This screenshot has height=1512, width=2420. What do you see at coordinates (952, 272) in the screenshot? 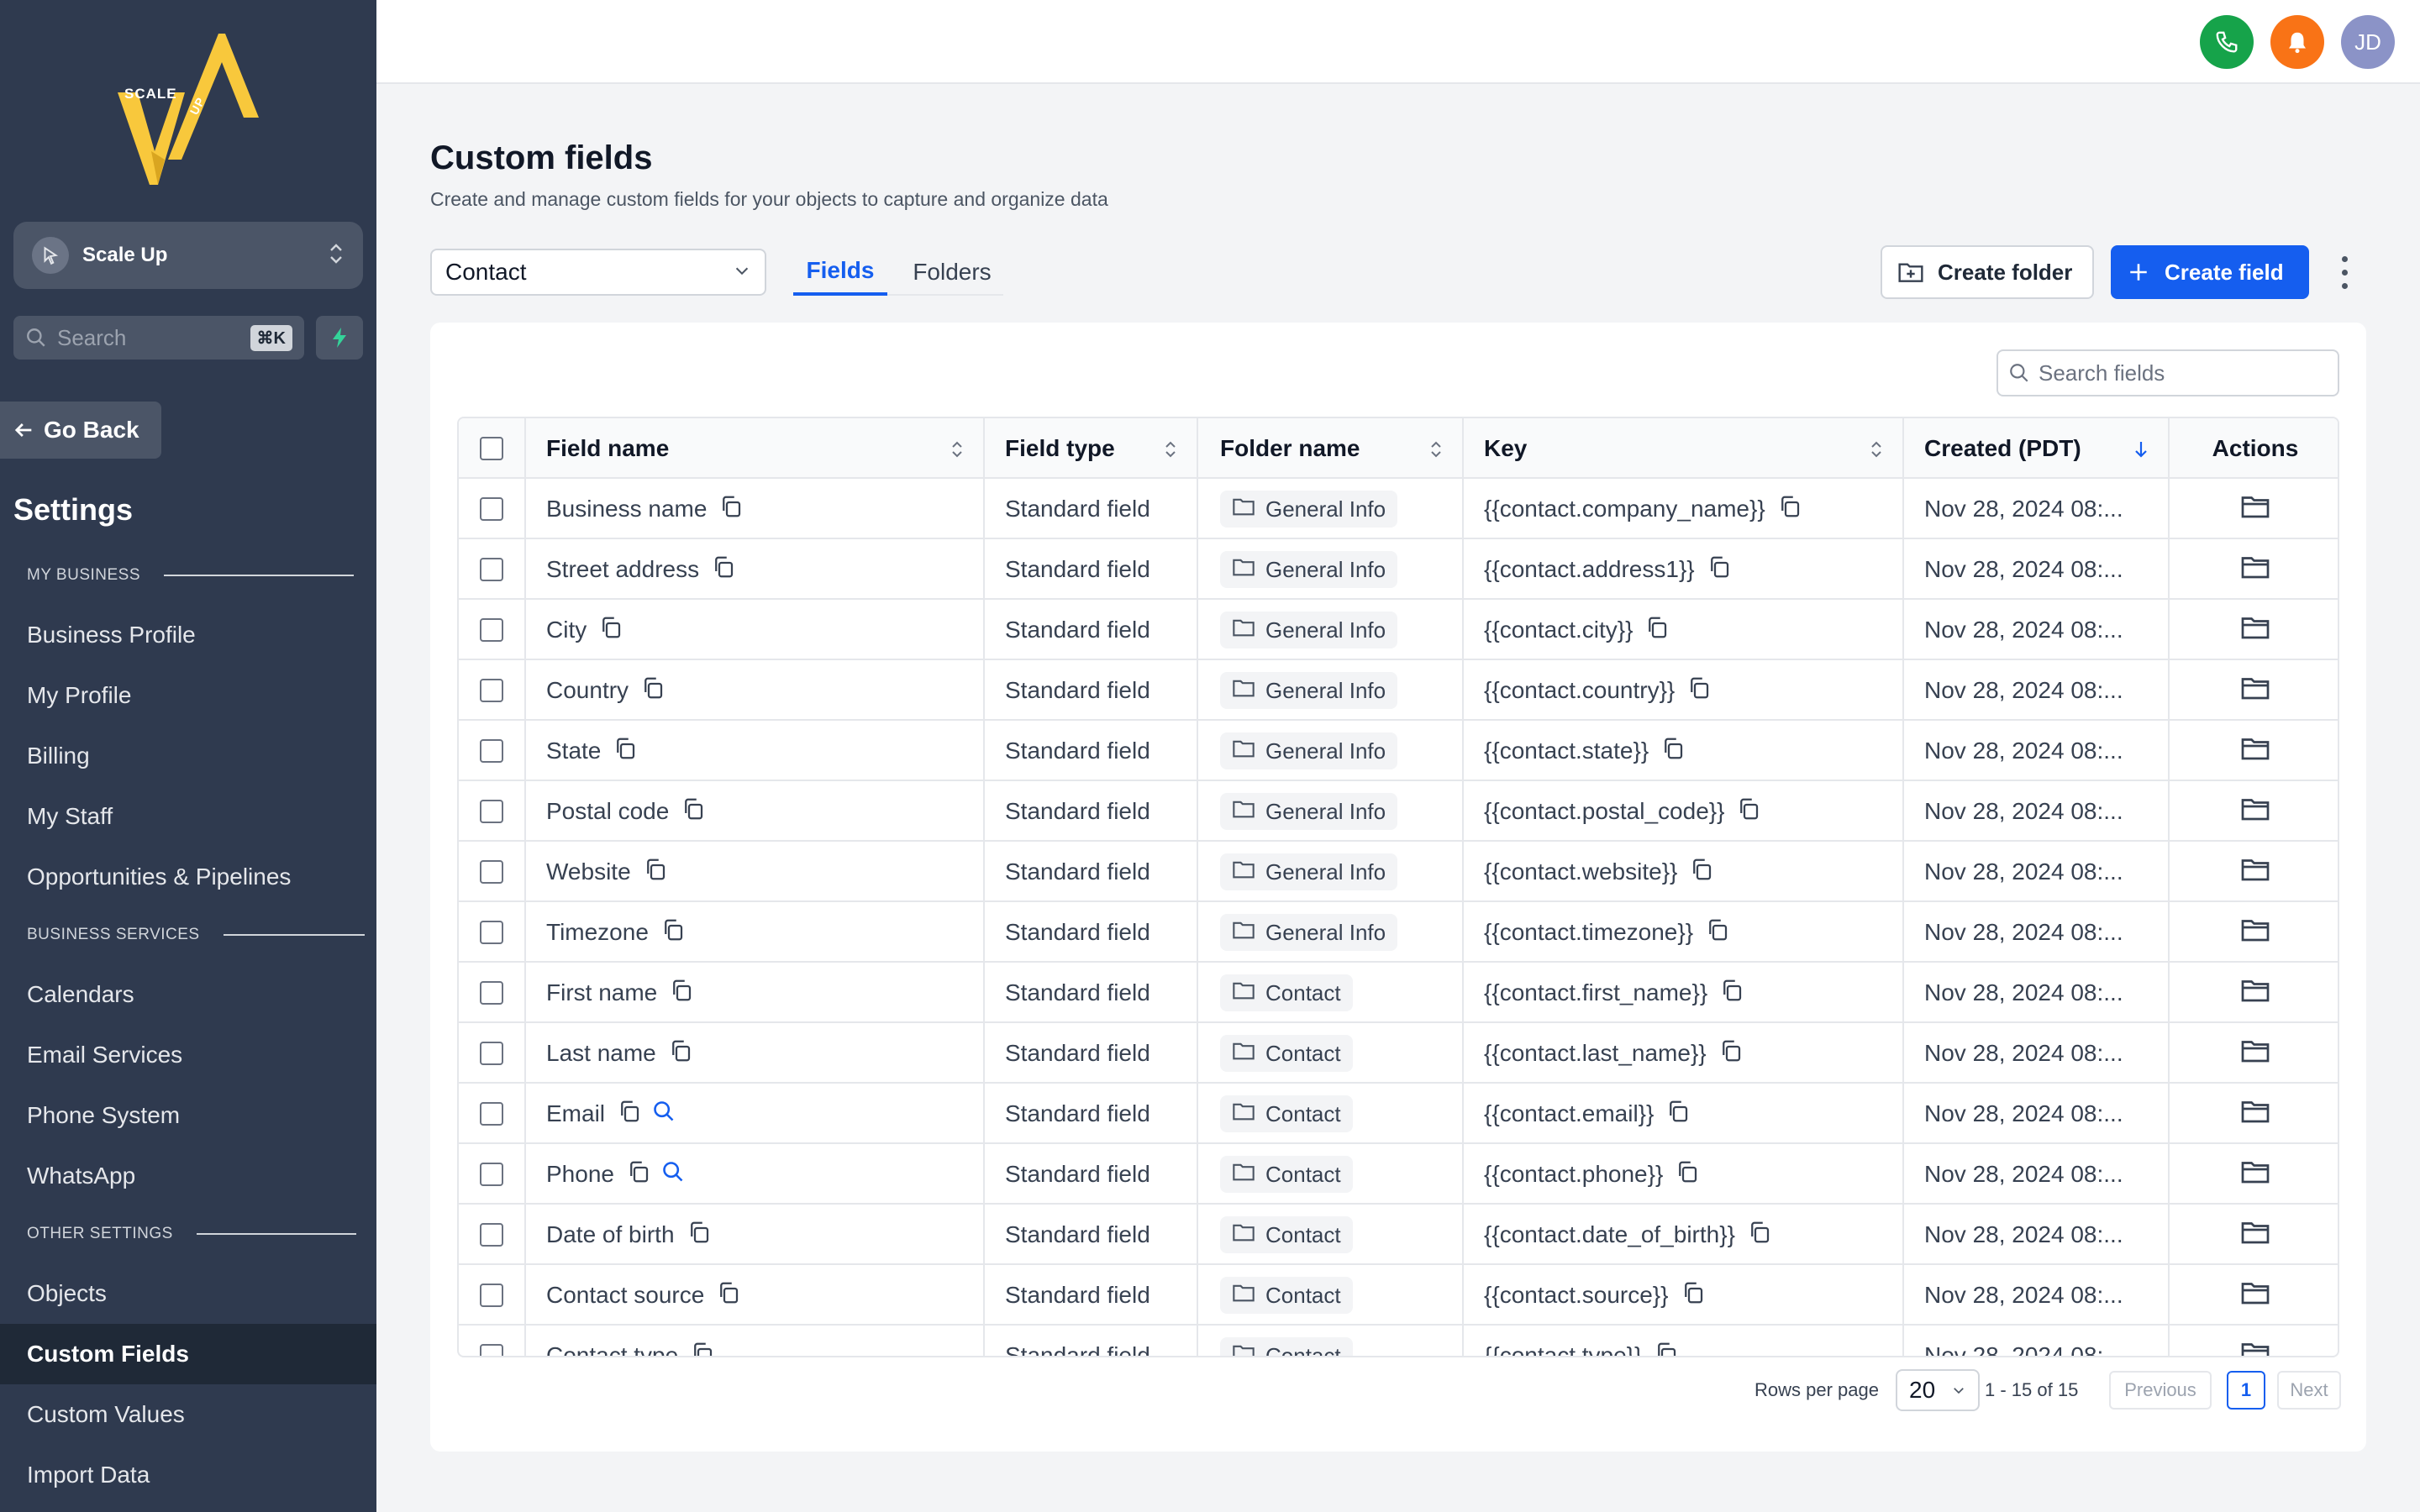
I see `tab-folders: Folders` at bounding box center [952, 272].